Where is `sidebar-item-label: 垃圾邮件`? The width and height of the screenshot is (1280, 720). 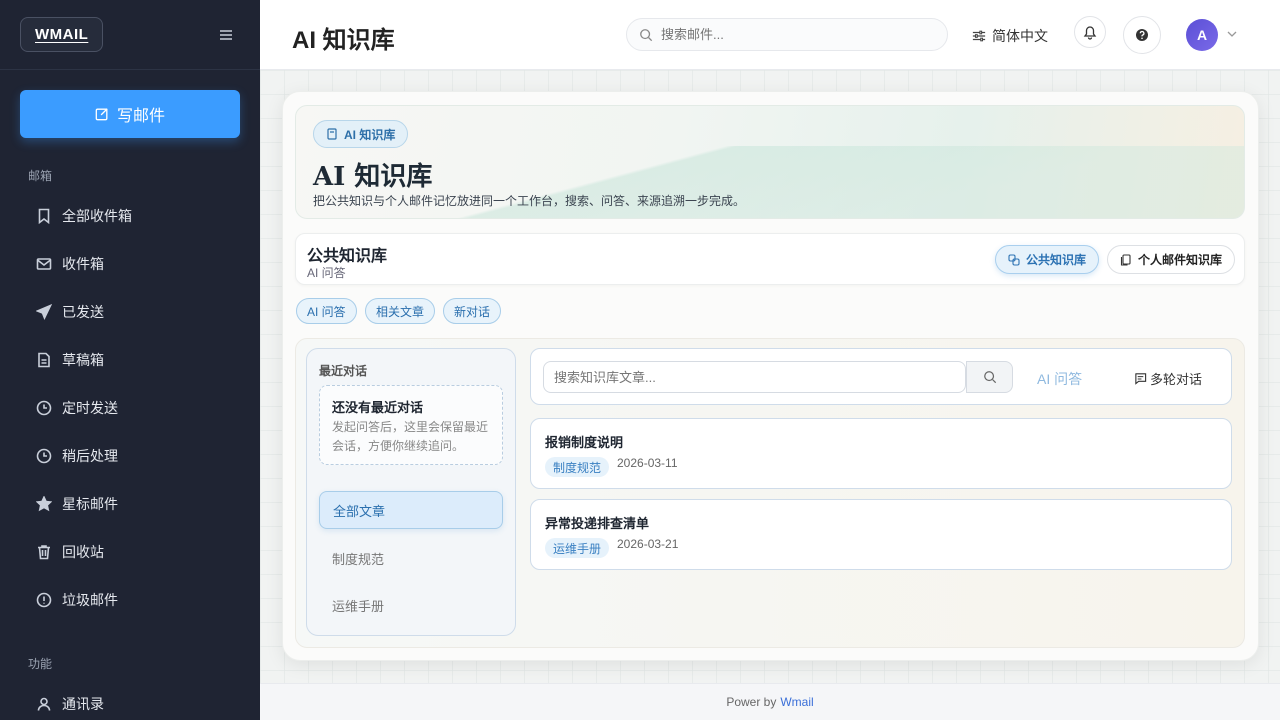
sidebar-item-label: 垃圾邮件 is located at coordinates (90, 600).